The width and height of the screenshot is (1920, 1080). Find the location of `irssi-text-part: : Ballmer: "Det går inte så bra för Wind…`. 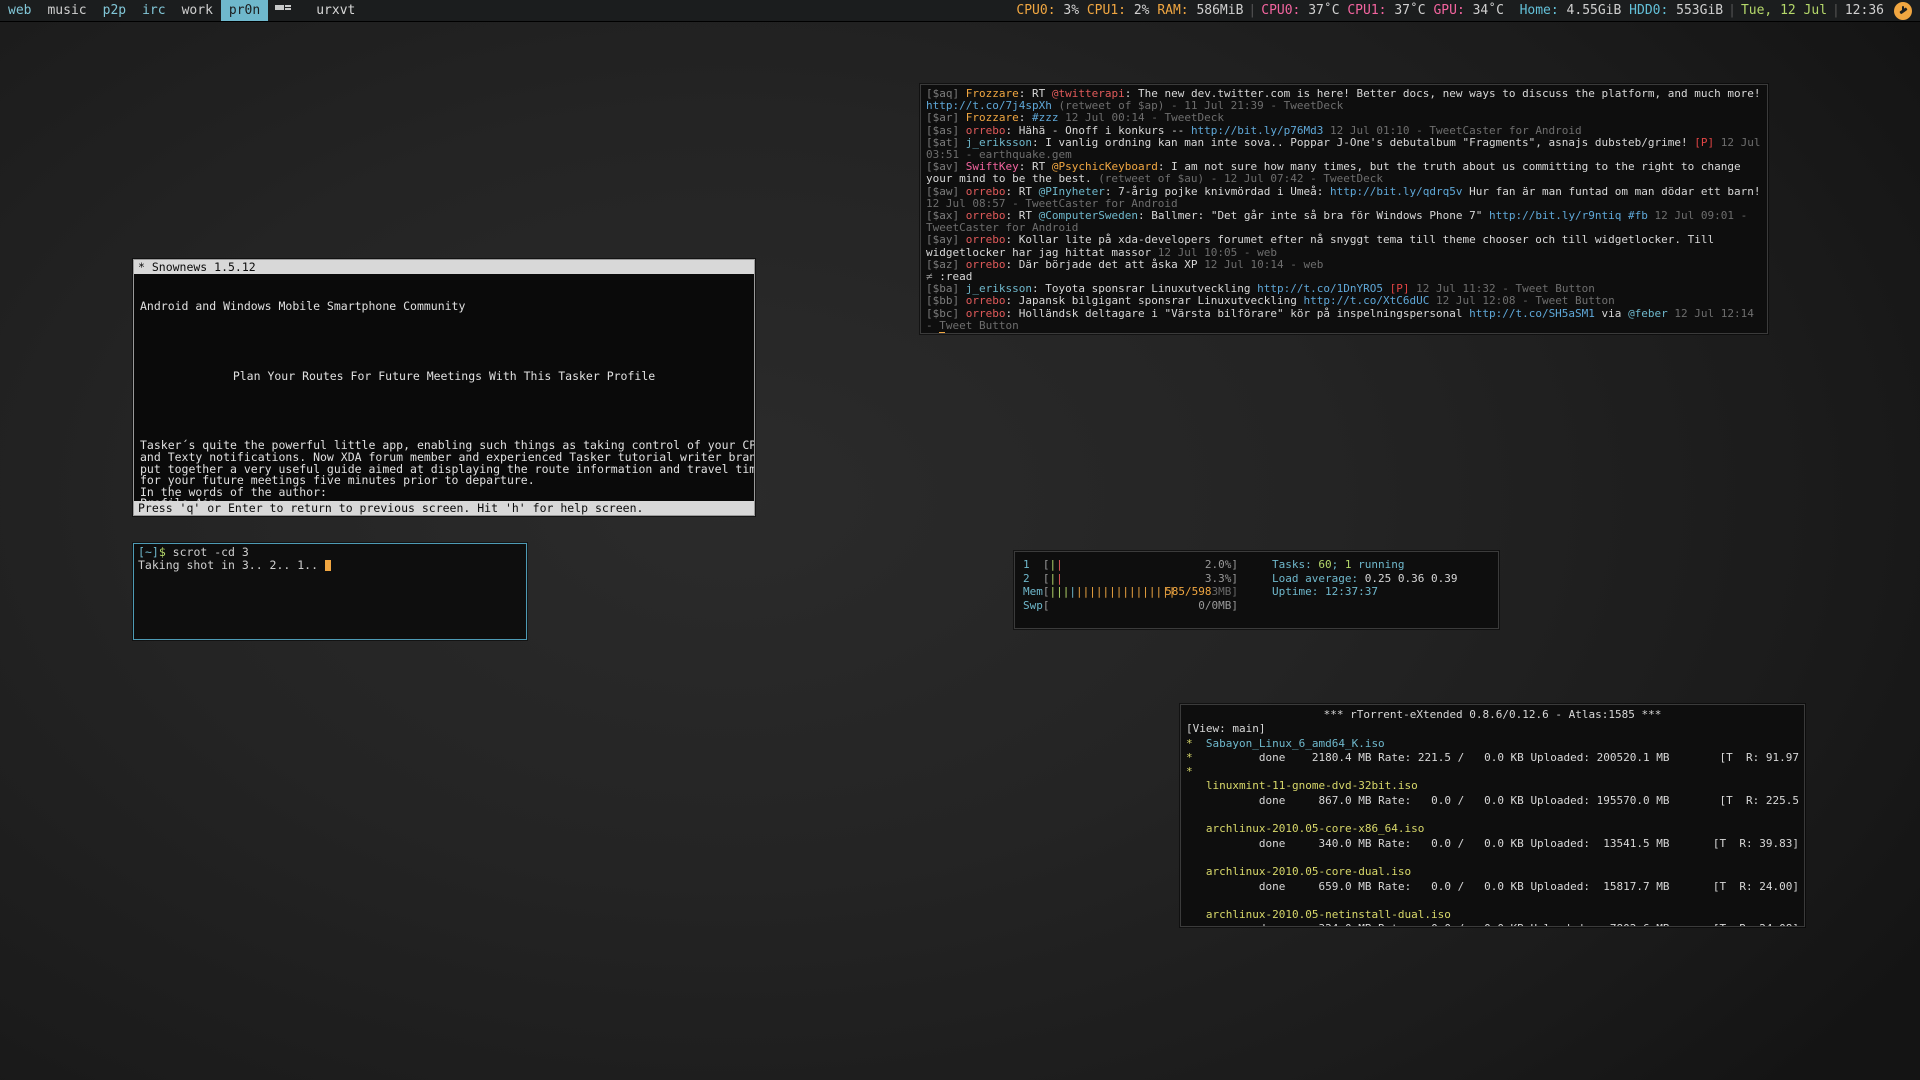

irssi-text-part: : Ballmer: "Det går inte så bra för Wind… is located at coordinates (1313, 216).